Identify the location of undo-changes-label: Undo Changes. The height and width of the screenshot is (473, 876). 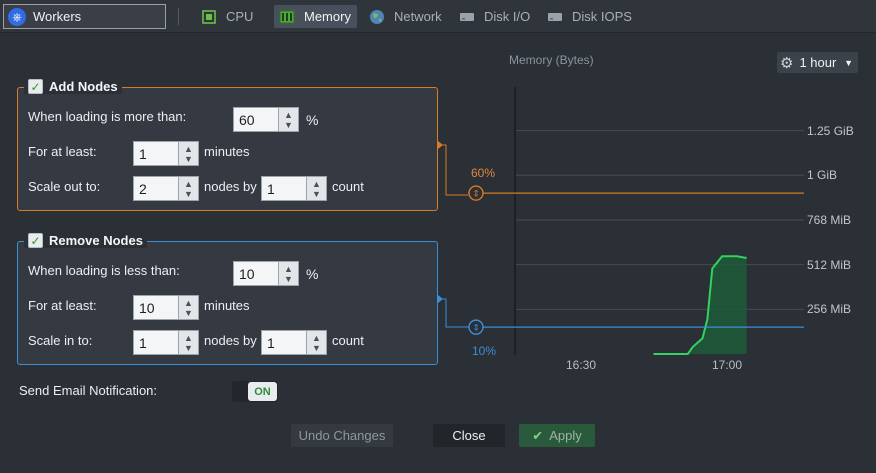
(342, 435).